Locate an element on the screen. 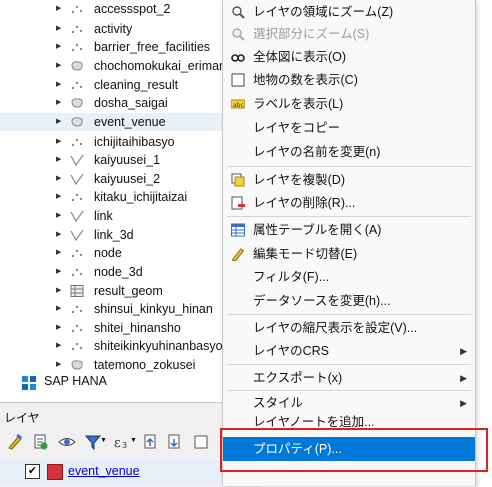  tree-item-label: barrier_free_facilities is located at coordinates (152, 47).